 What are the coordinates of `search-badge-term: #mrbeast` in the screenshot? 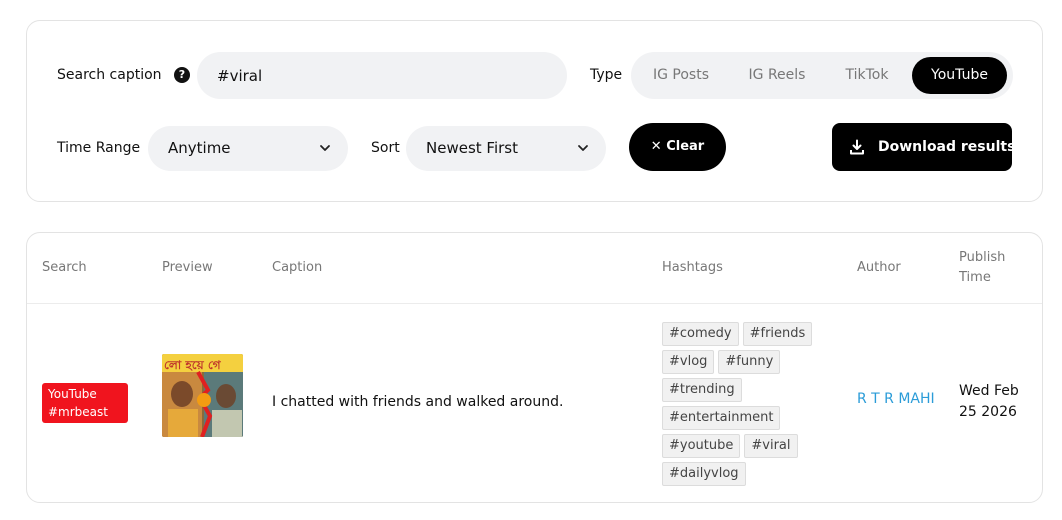 It's located at (78, 412).